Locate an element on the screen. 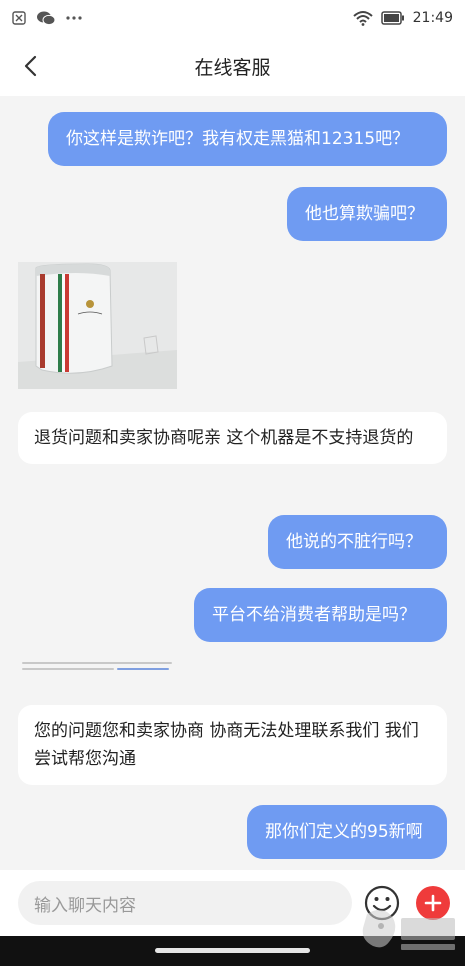 The height and width of the screenshot is (966, 465). message-outgoing: 他也算欺骗吧？ is located at coordinates (367, 214).